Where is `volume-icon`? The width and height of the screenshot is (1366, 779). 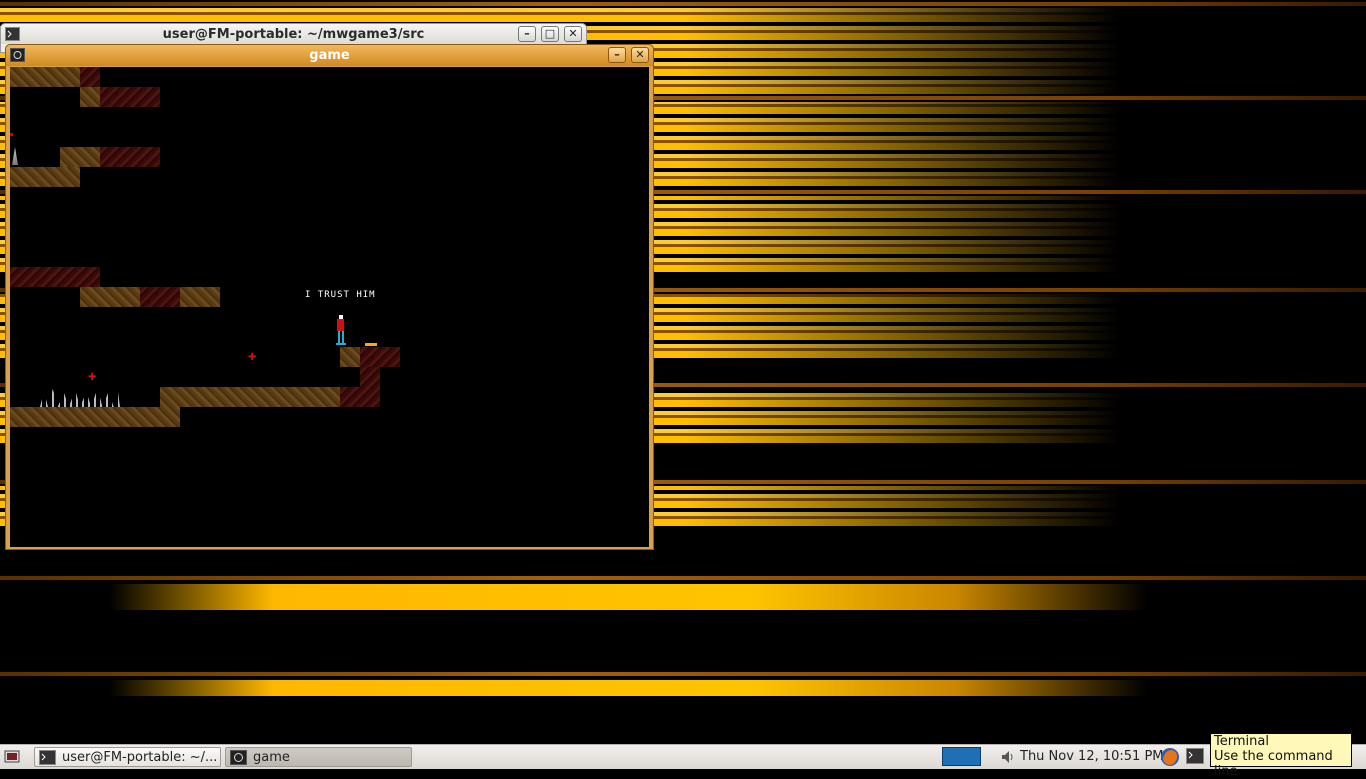 volume-icon is located at coordinates (1008, 757).